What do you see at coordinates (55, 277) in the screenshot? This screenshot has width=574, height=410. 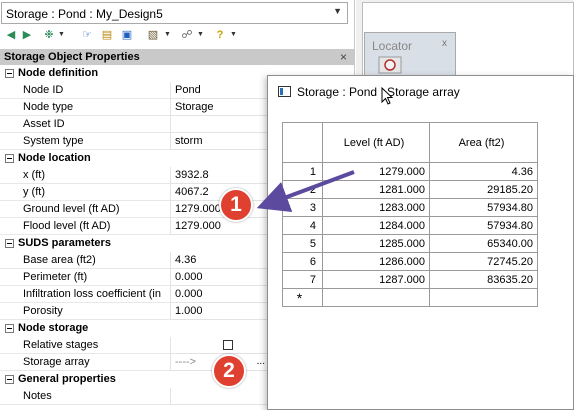 I see `prop-label: Perimeter (ft)` at bounding box center [55, 277].